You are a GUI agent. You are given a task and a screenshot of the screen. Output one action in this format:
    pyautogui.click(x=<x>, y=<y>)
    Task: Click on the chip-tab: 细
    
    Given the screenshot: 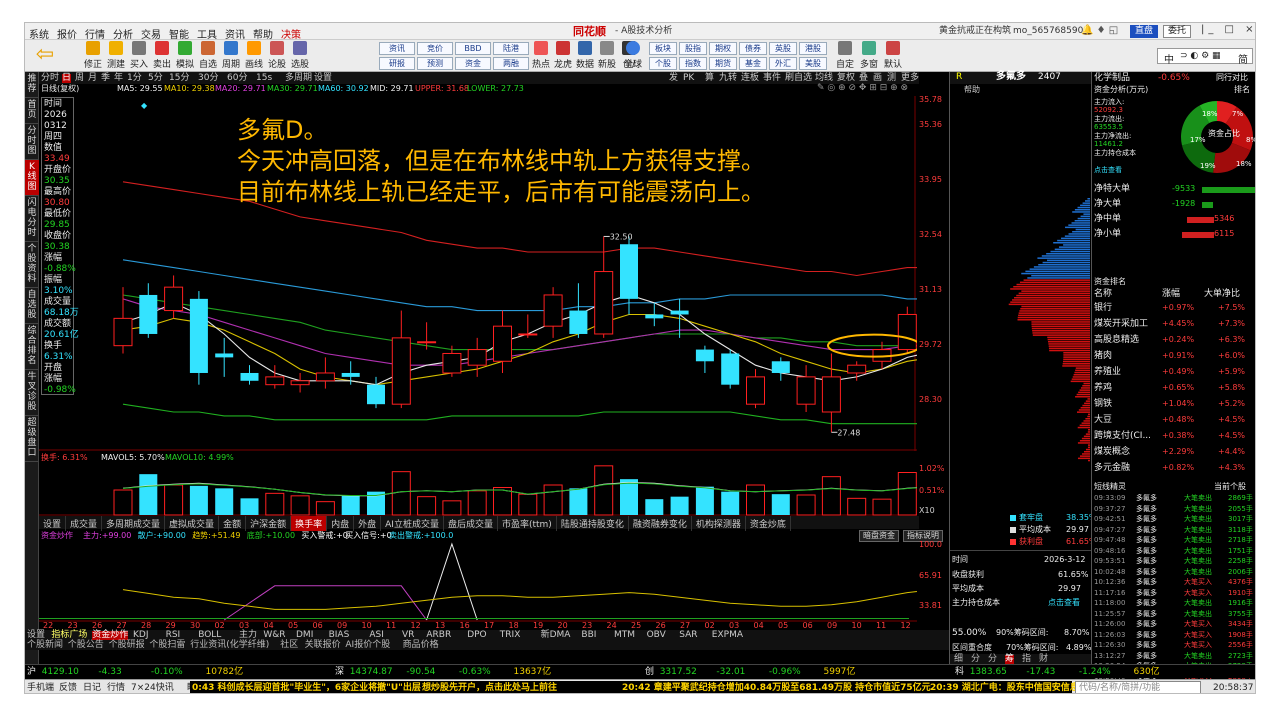 What is the action you would take?
    pyautogui.click(x=958, y=659)
    